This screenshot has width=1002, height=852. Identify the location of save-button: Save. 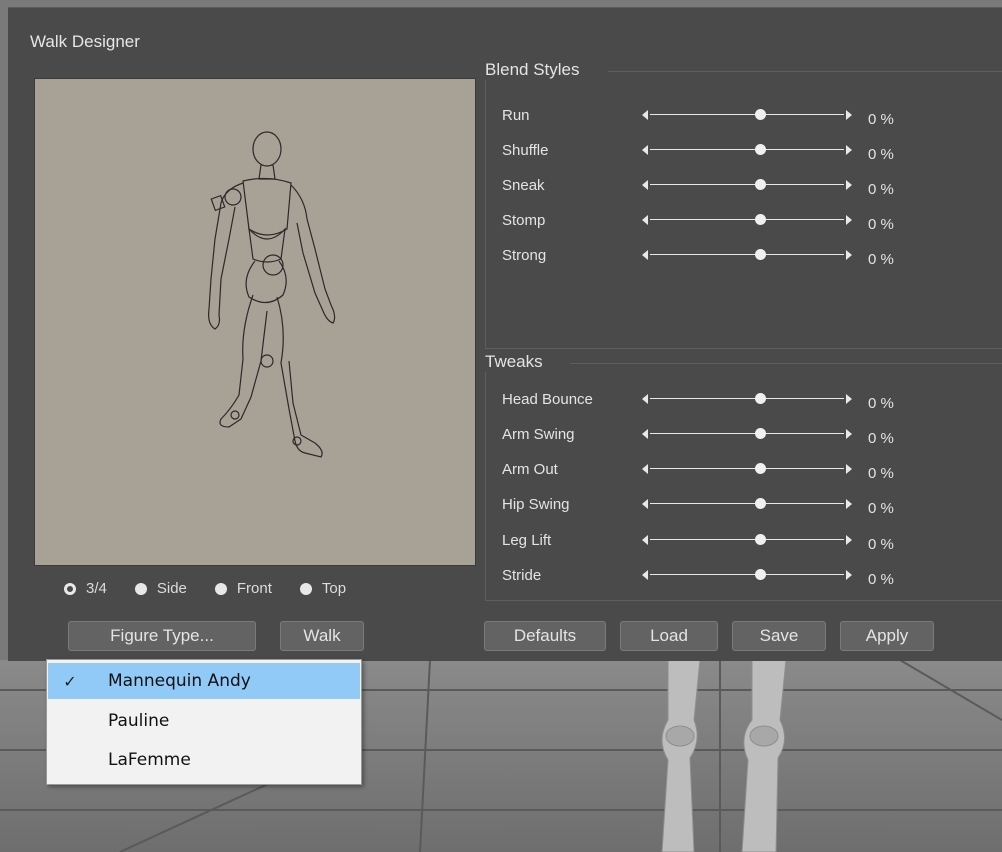
(779, 636).